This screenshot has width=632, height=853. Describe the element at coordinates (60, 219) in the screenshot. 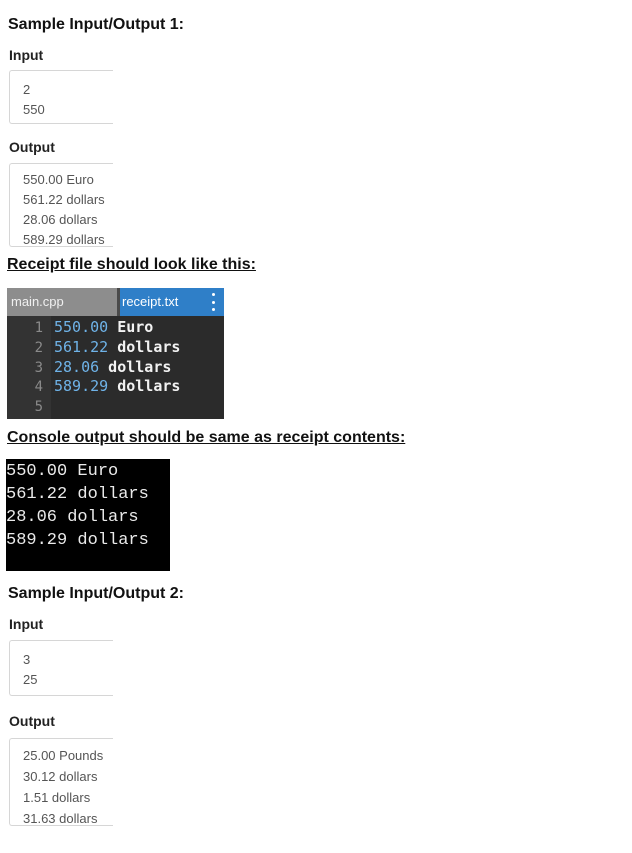

I see `output-line: 28.06 dollars` at that location.